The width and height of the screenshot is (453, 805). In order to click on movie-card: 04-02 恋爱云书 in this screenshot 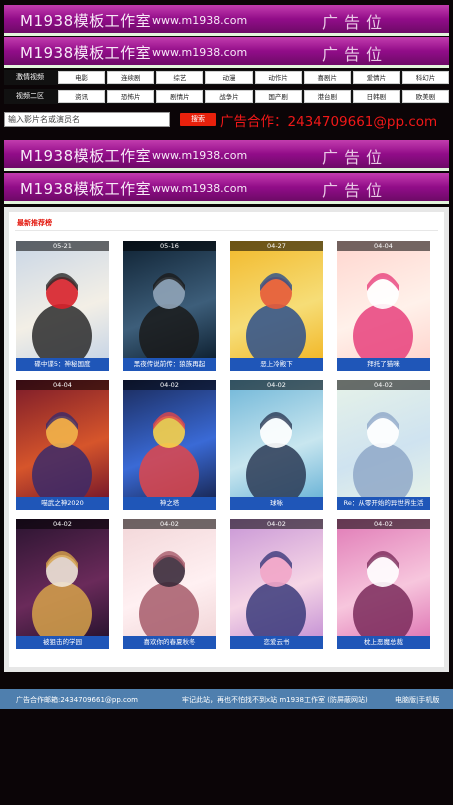, I will do `click(276, 584)`.